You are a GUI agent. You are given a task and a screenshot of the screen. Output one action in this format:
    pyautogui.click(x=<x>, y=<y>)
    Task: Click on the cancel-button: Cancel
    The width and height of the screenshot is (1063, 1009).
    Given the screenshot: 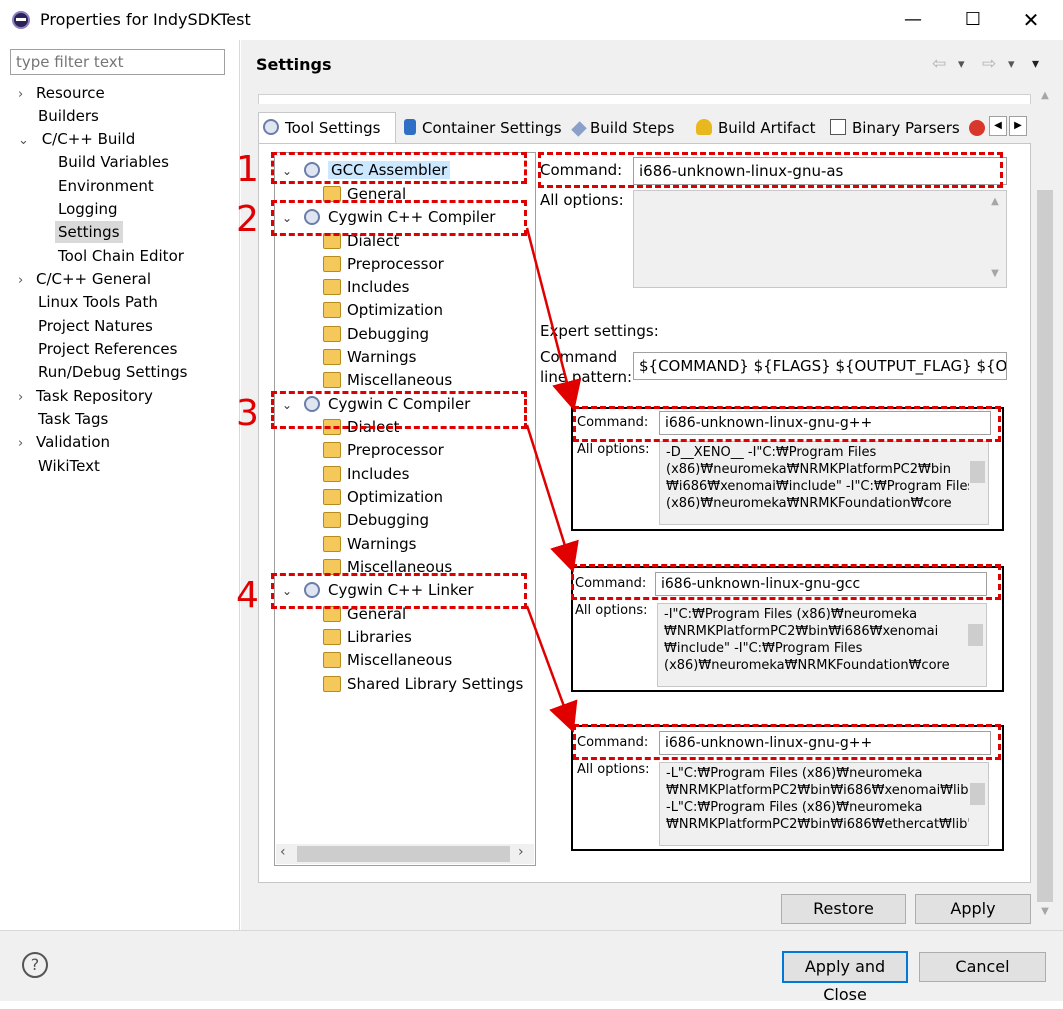 What is the action you would take?
    pyautogui.click(x=982, y=967)
    